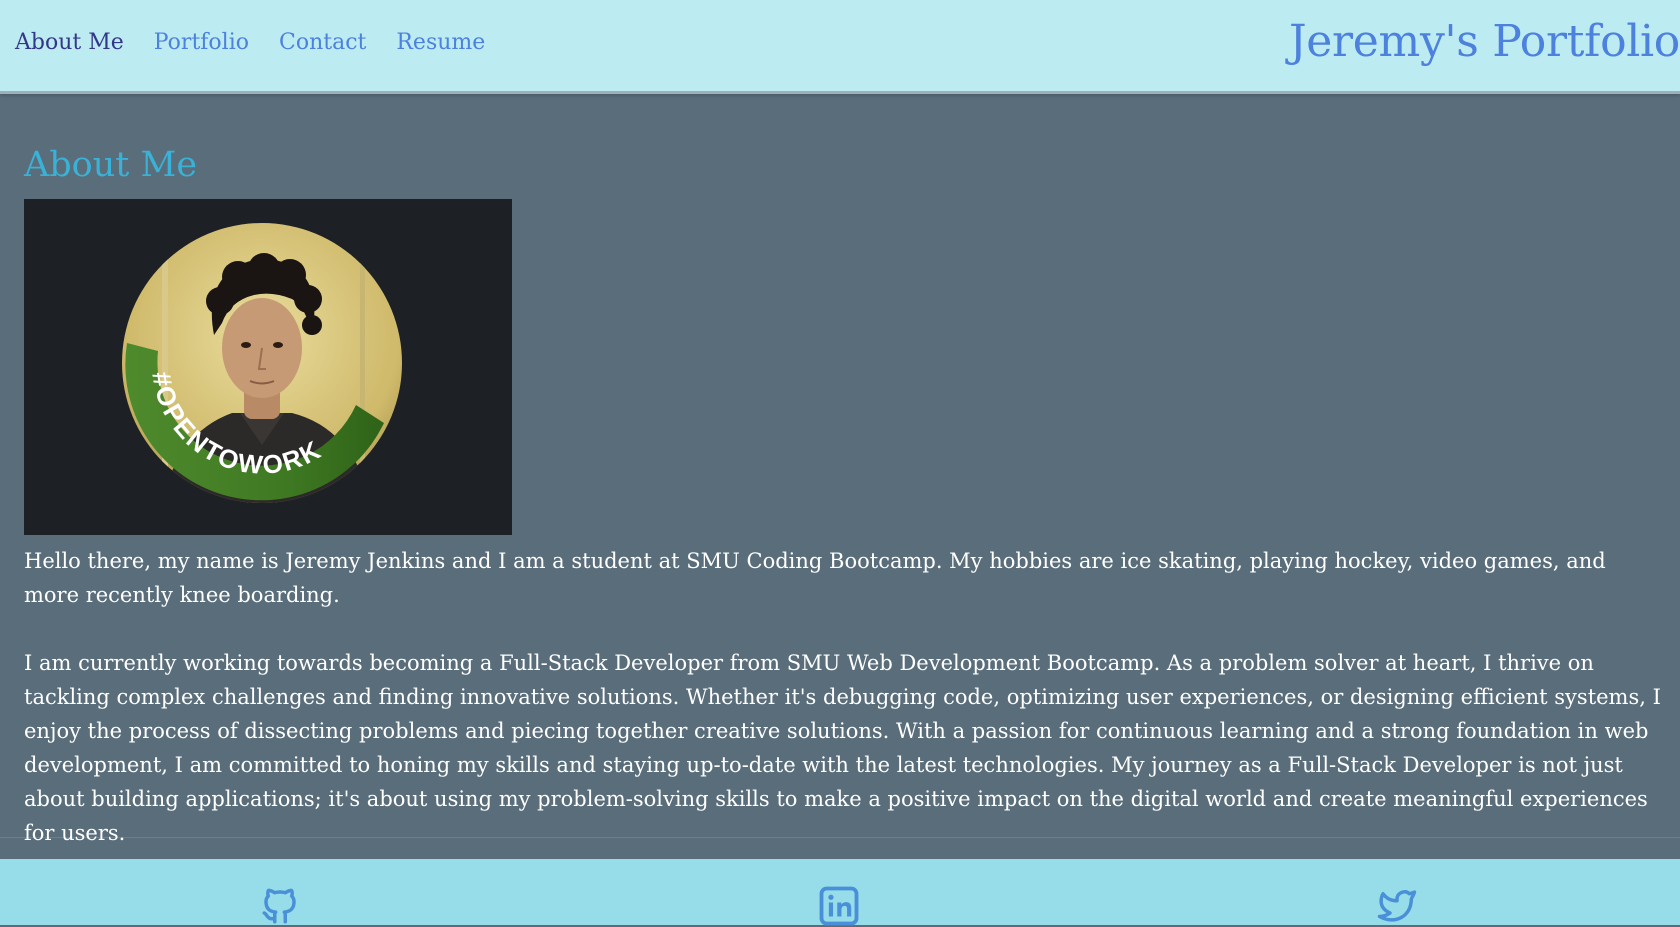  What do you see at coordinates (322, 43) in the screenshot?
I see `nav-contact: Contact` at bounding box center [322, 43].